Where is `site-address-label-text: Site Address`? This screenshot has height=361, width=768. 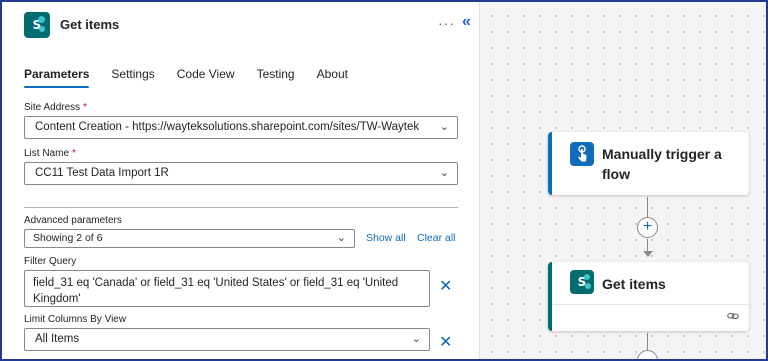
site-address-label-text: Site Address is located at coordinates (52, 107).